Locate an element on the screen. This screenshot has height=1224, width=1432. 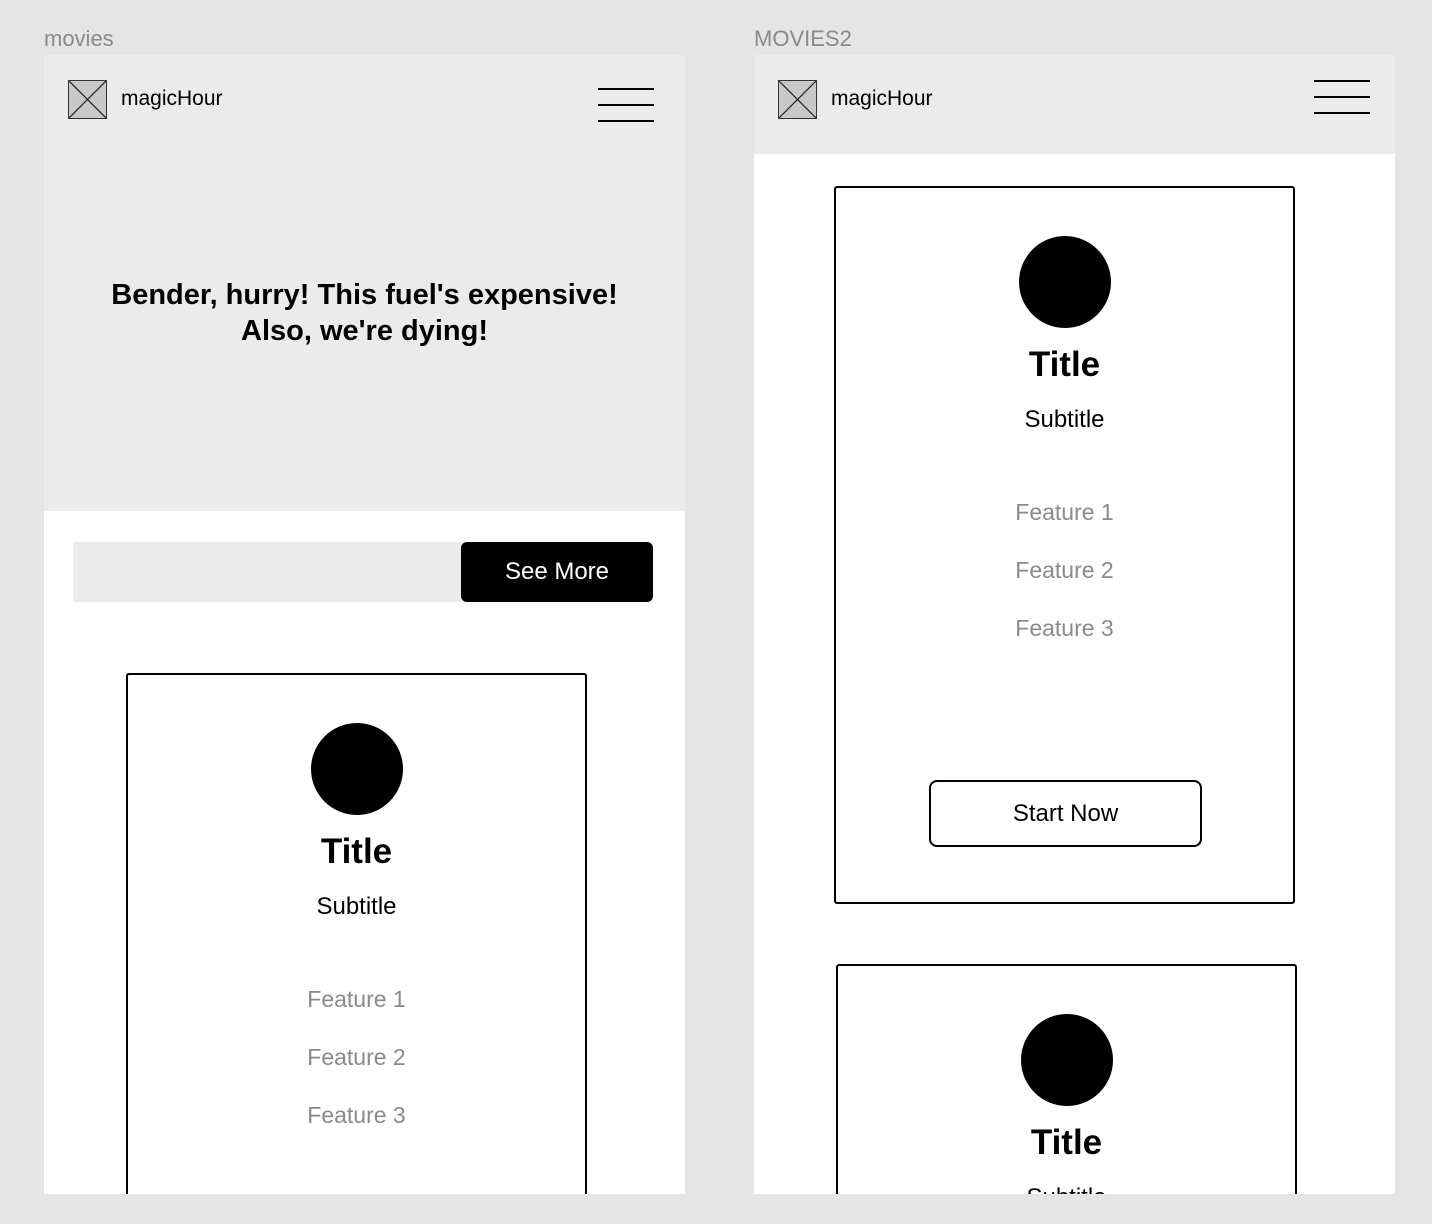
frame-label-movies2: MOVIES2 is located at coordinates (803, 38).